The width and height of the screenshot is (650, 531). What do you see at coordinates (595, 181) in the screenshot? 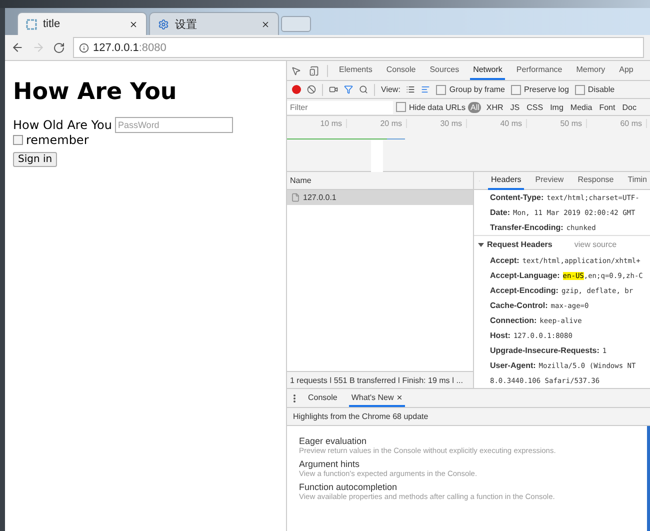
I see `details-tab: Response` at bounding box center [595, 181].